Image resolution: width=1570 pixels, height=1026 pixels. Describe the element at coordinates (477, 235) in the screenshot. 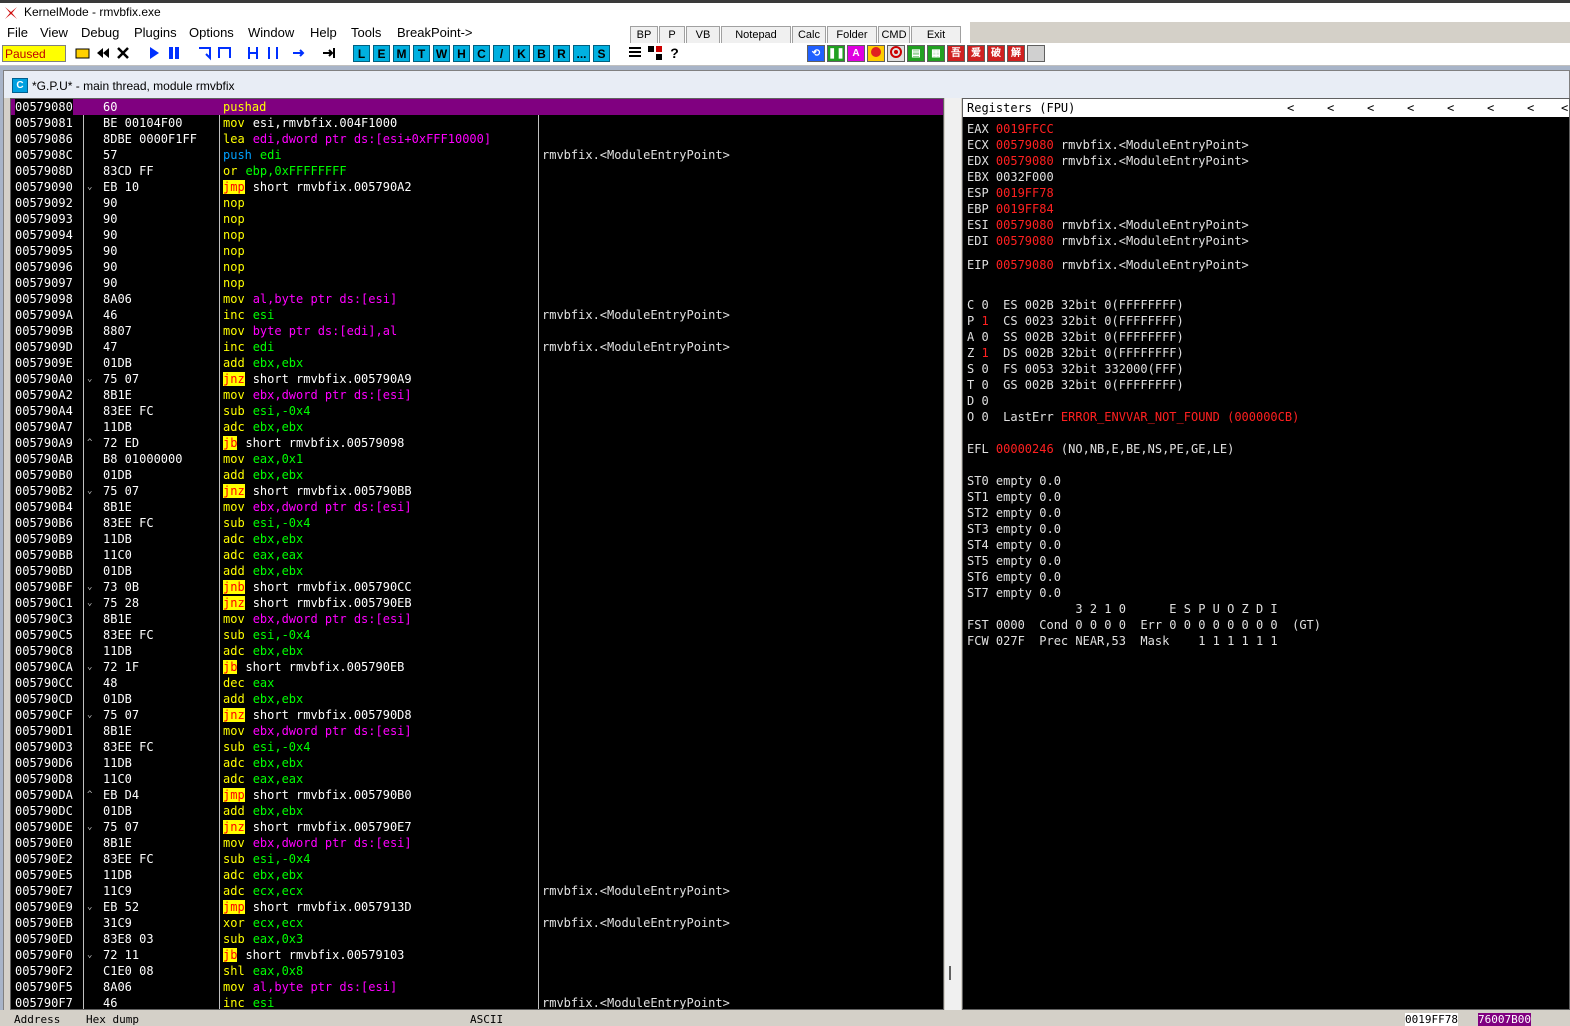

I see `disasm-row: 00579094 90 nop` at that location.